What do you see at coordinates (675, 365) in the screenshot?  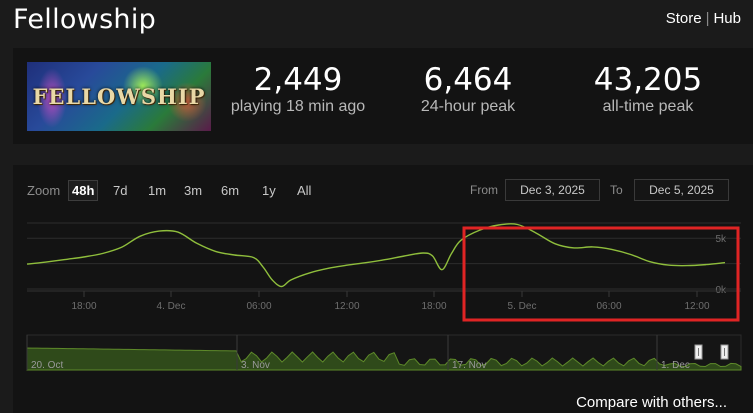 I see `navigator-label: 1. Dec` at bounding box center [675, 365].